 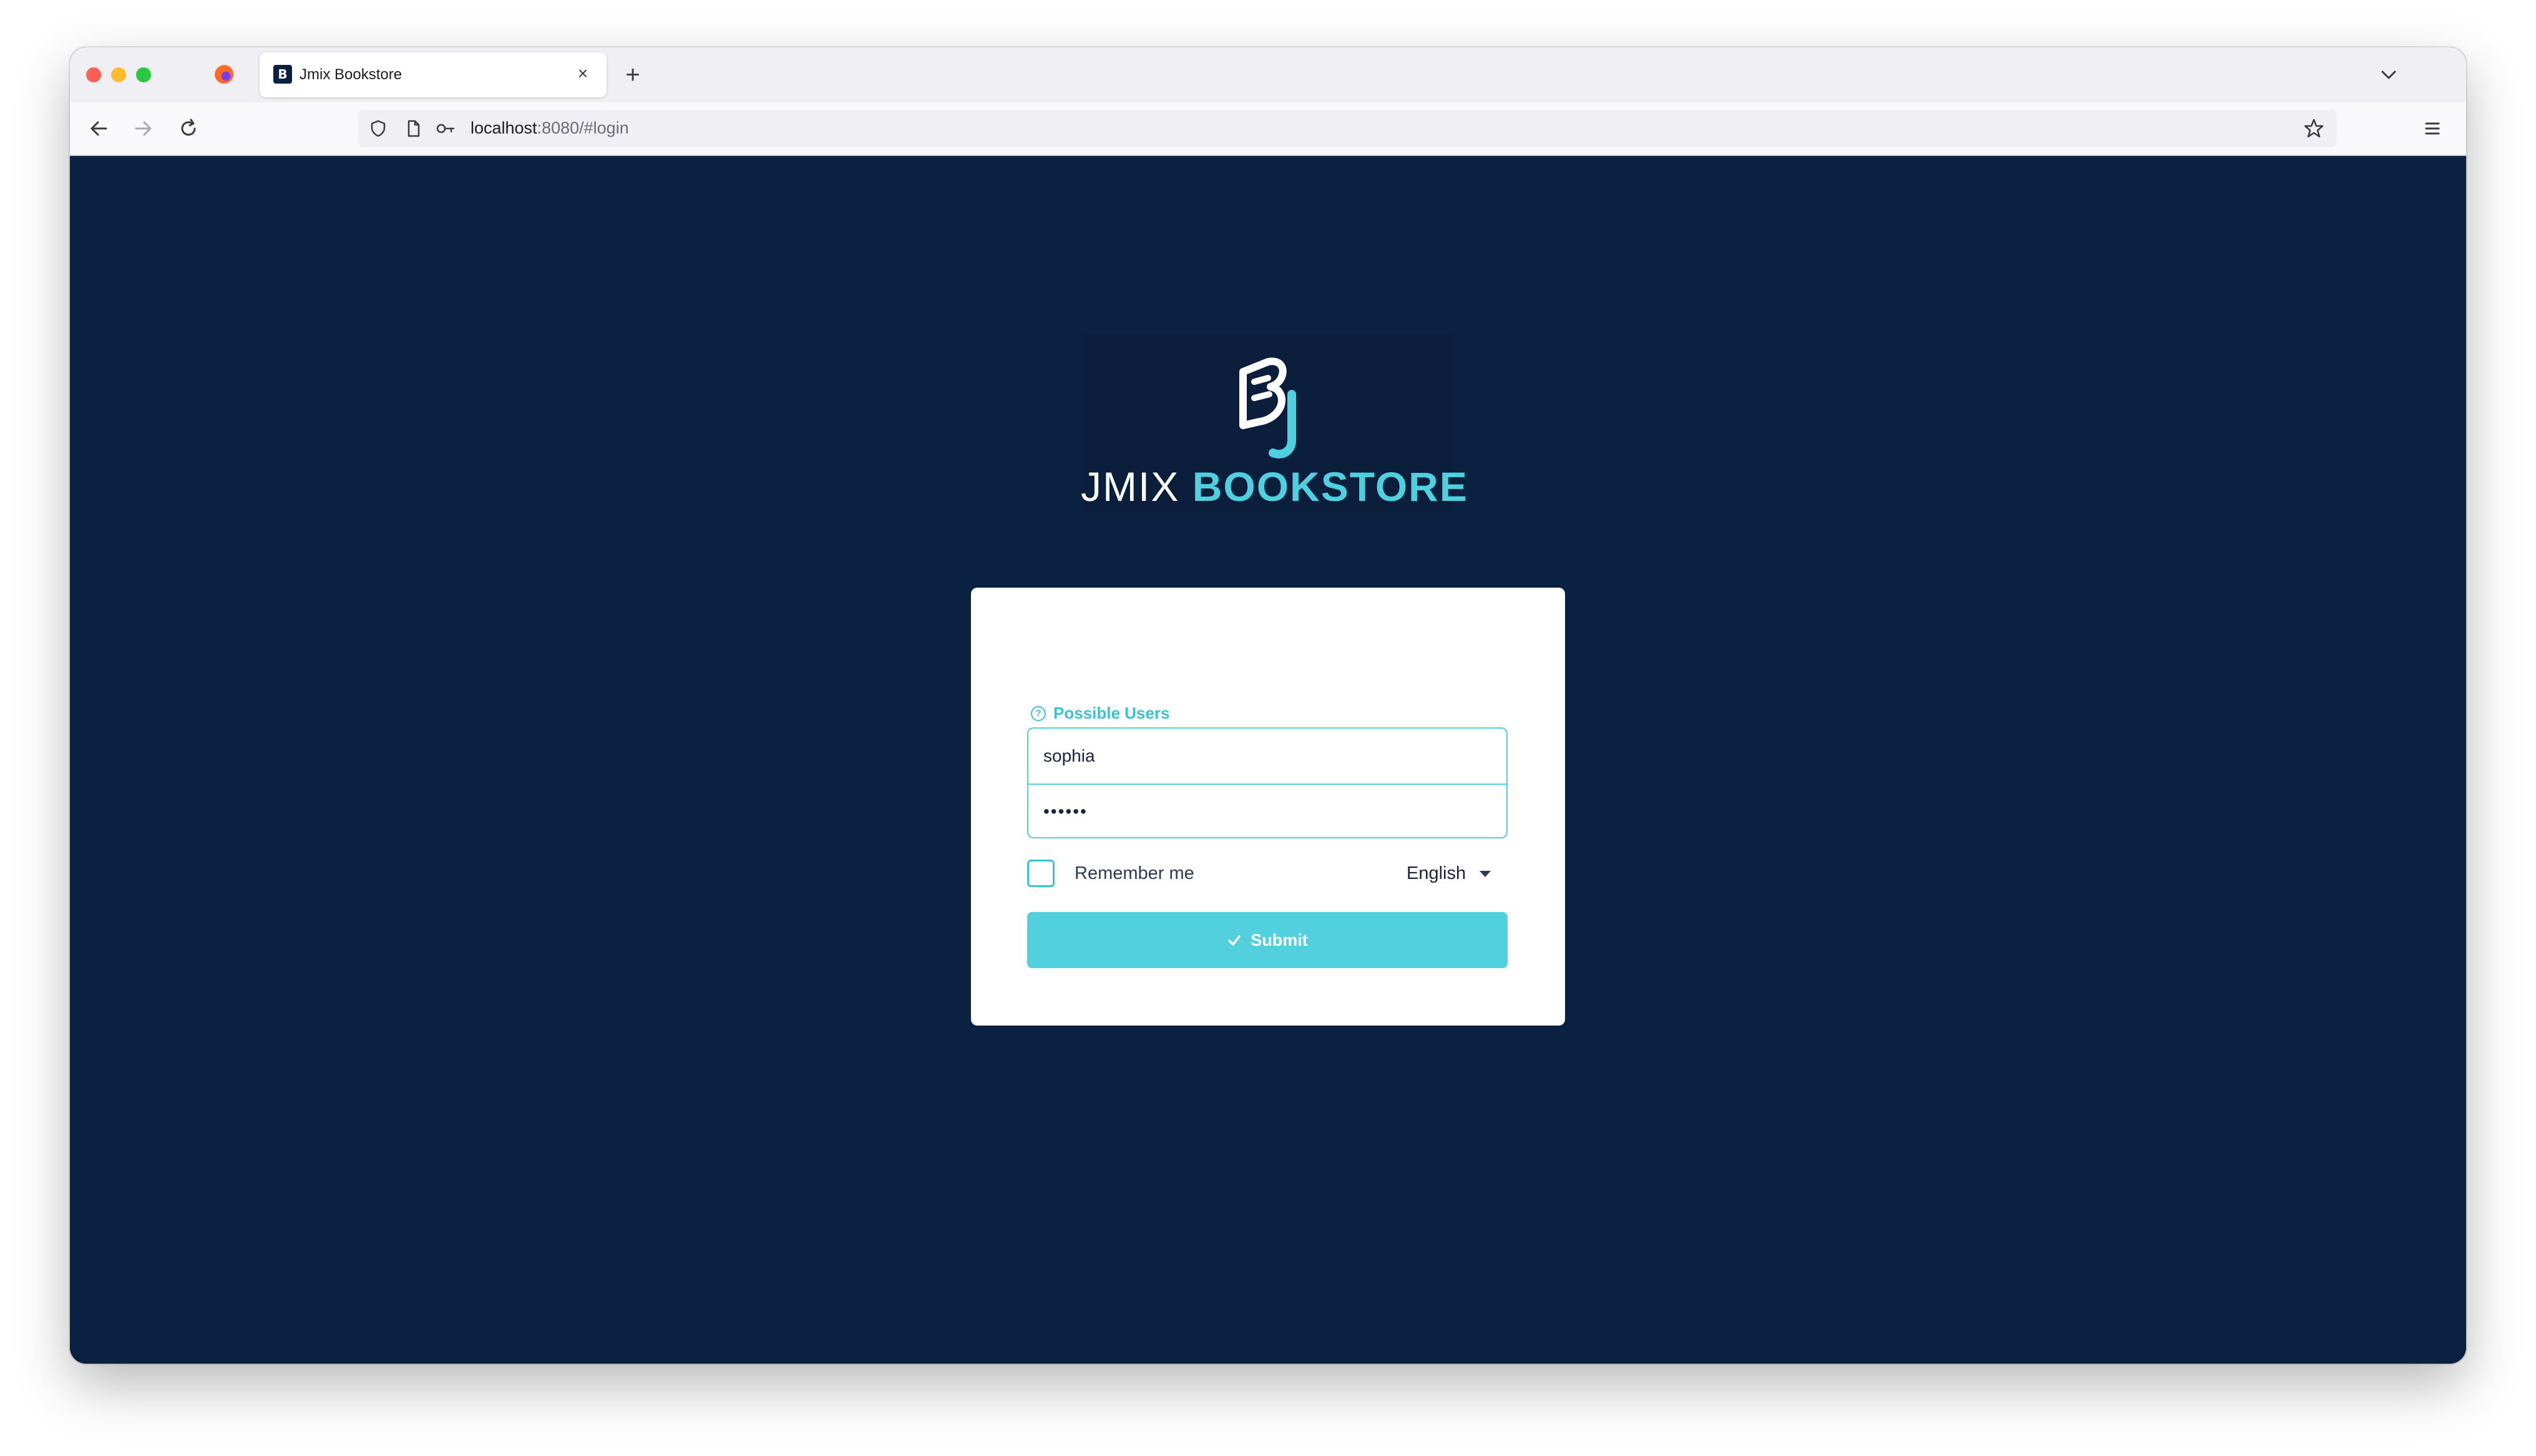 I want to click on language-selected-value: English, so click(x=1436, y=873).